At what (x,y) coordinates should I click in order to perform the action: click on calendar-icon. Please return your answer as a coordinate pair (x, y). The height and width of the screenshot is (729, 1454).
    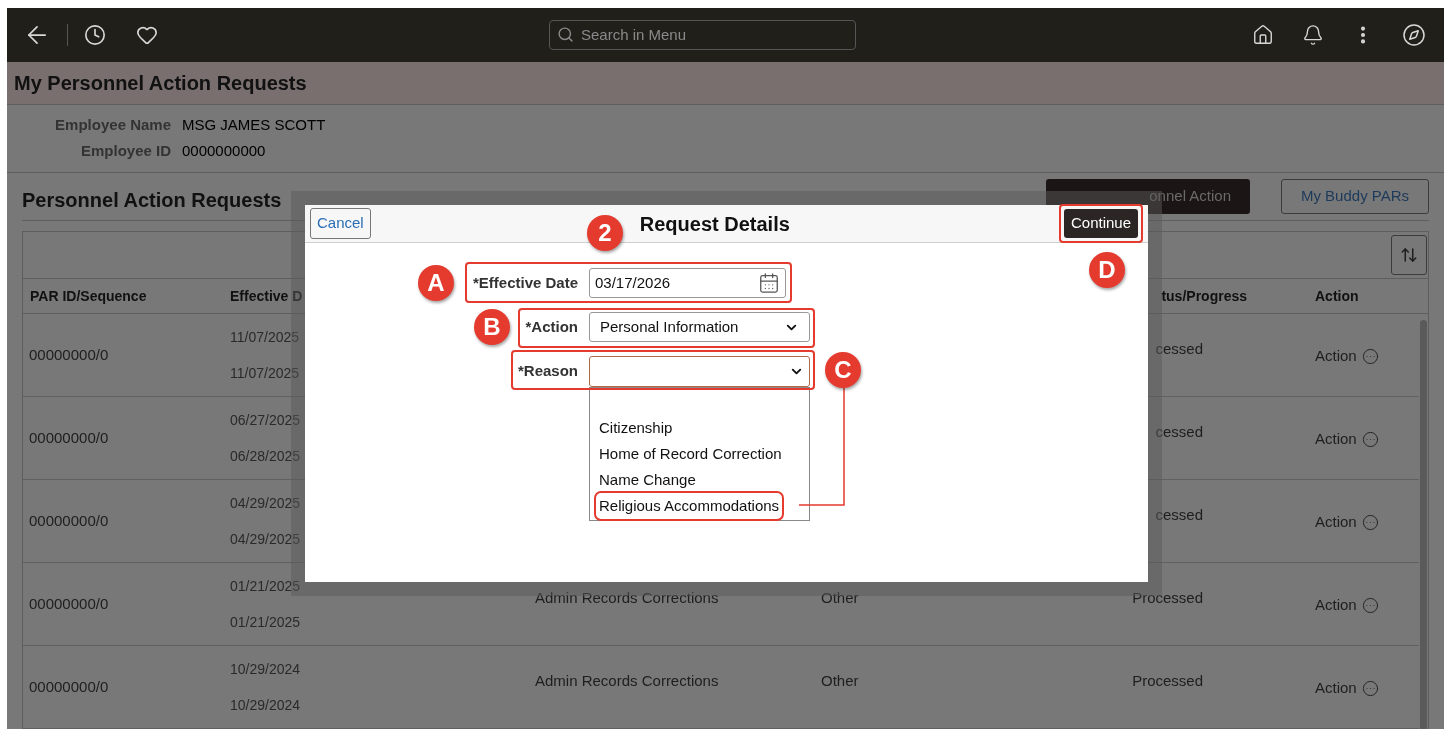
    Looking at the image, I should click on (769, 283).